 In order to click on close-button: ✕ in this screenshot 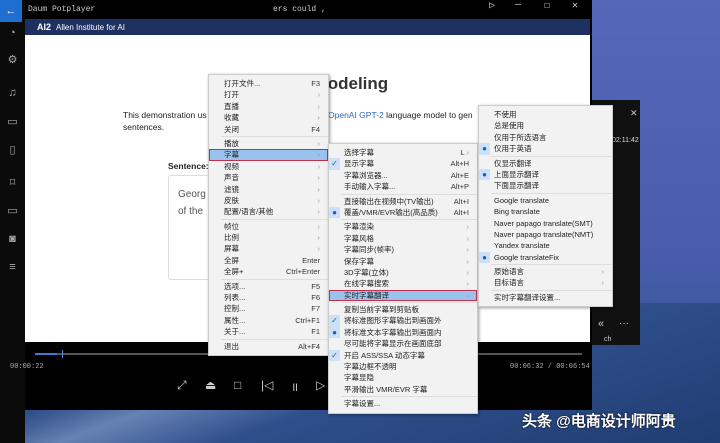, I will do `click(575, 6)`.